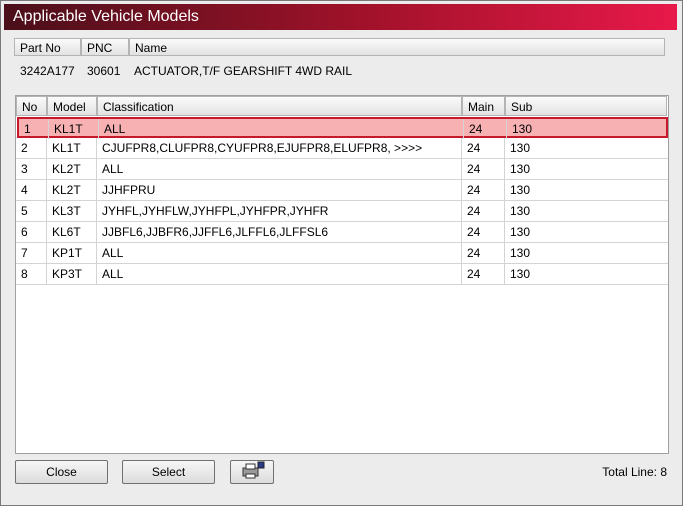 The height and width of the screenshot is (506, 683). I want to click on table-row: 3 KL2T ALL 24 130, so click(342, 169).